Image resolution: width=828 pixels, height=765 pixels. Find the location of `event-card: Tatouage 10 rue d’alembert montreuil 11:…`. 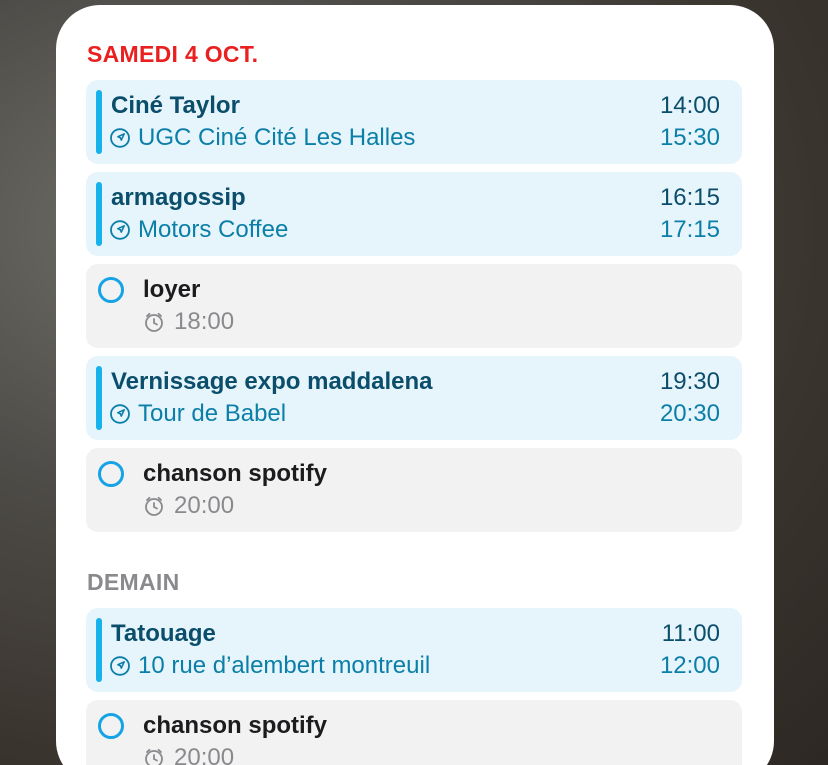

event-card: Tatouage 10 rue d’alembert montreuil 11:… is located at coordinates (414, 650).